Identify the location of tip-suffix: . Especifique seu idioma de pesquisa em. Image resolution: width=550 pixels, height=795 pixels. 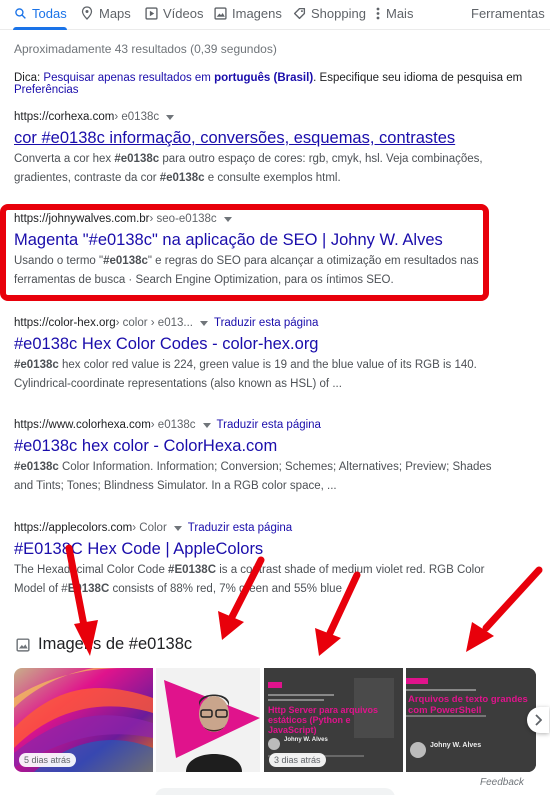
(418, 78).